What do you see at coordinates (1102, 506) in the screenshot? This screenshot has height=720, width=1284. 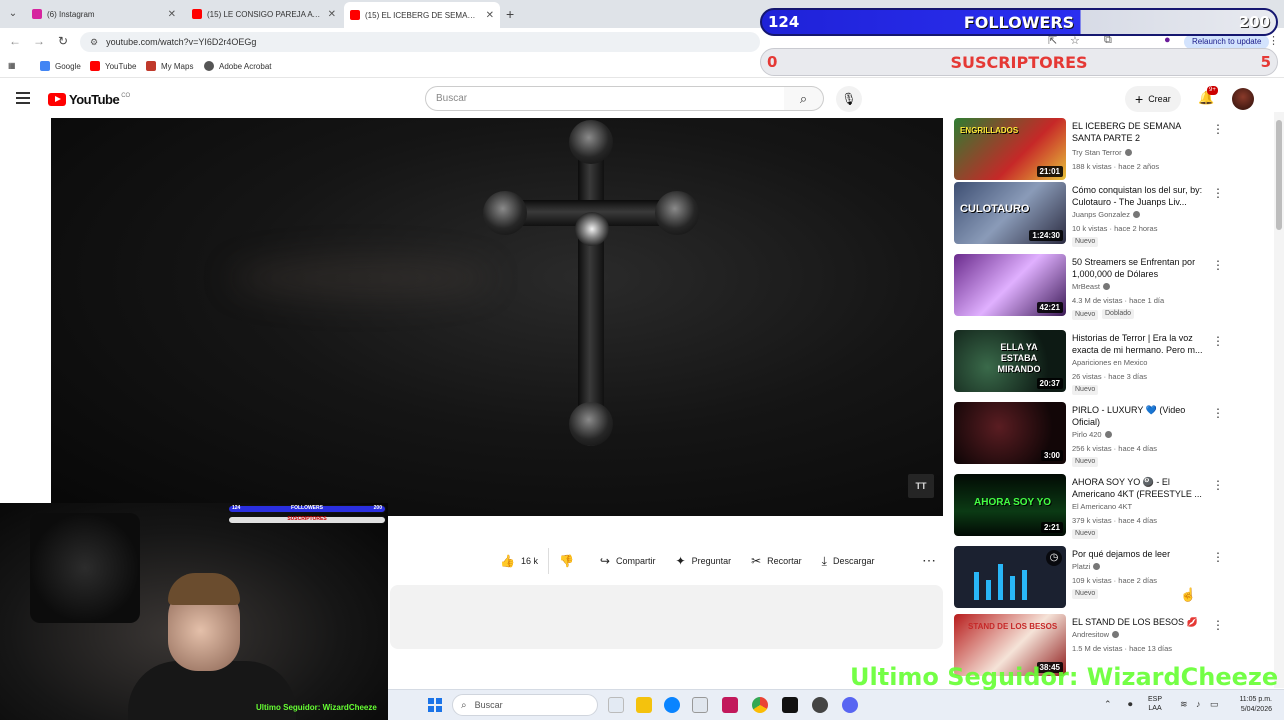 I see `channel-name: El Americano 4KT` at bounding box center [1102, 506].